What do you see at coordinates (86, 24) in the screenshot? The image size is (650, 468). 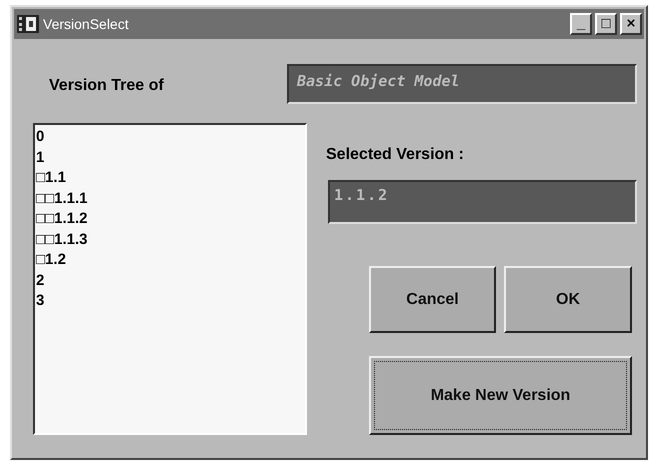 I see `window-title: VersionSelect` at bounding box center [86, 24].